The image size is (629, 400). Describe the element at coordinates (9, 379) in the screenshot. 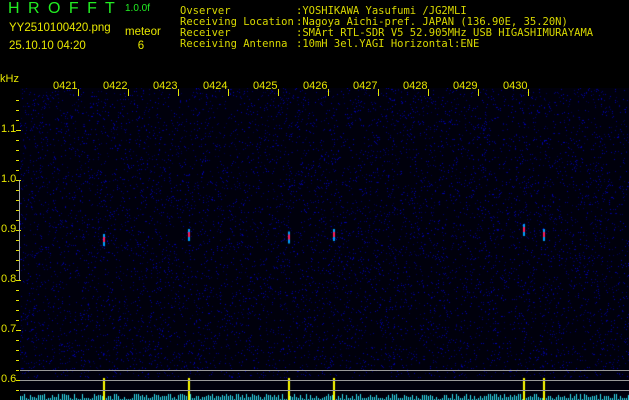

I see `y-tick-label: 0.6` at that location.